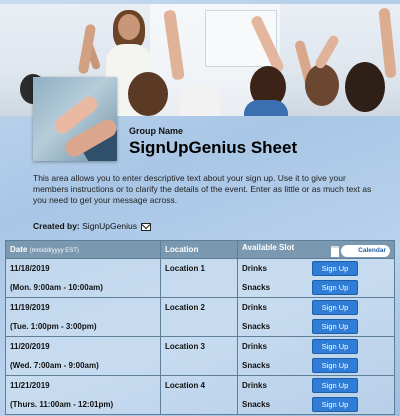 This screenshot has height=416, width=400. I want to click on location-cell: Location 2, so click(199, 317).